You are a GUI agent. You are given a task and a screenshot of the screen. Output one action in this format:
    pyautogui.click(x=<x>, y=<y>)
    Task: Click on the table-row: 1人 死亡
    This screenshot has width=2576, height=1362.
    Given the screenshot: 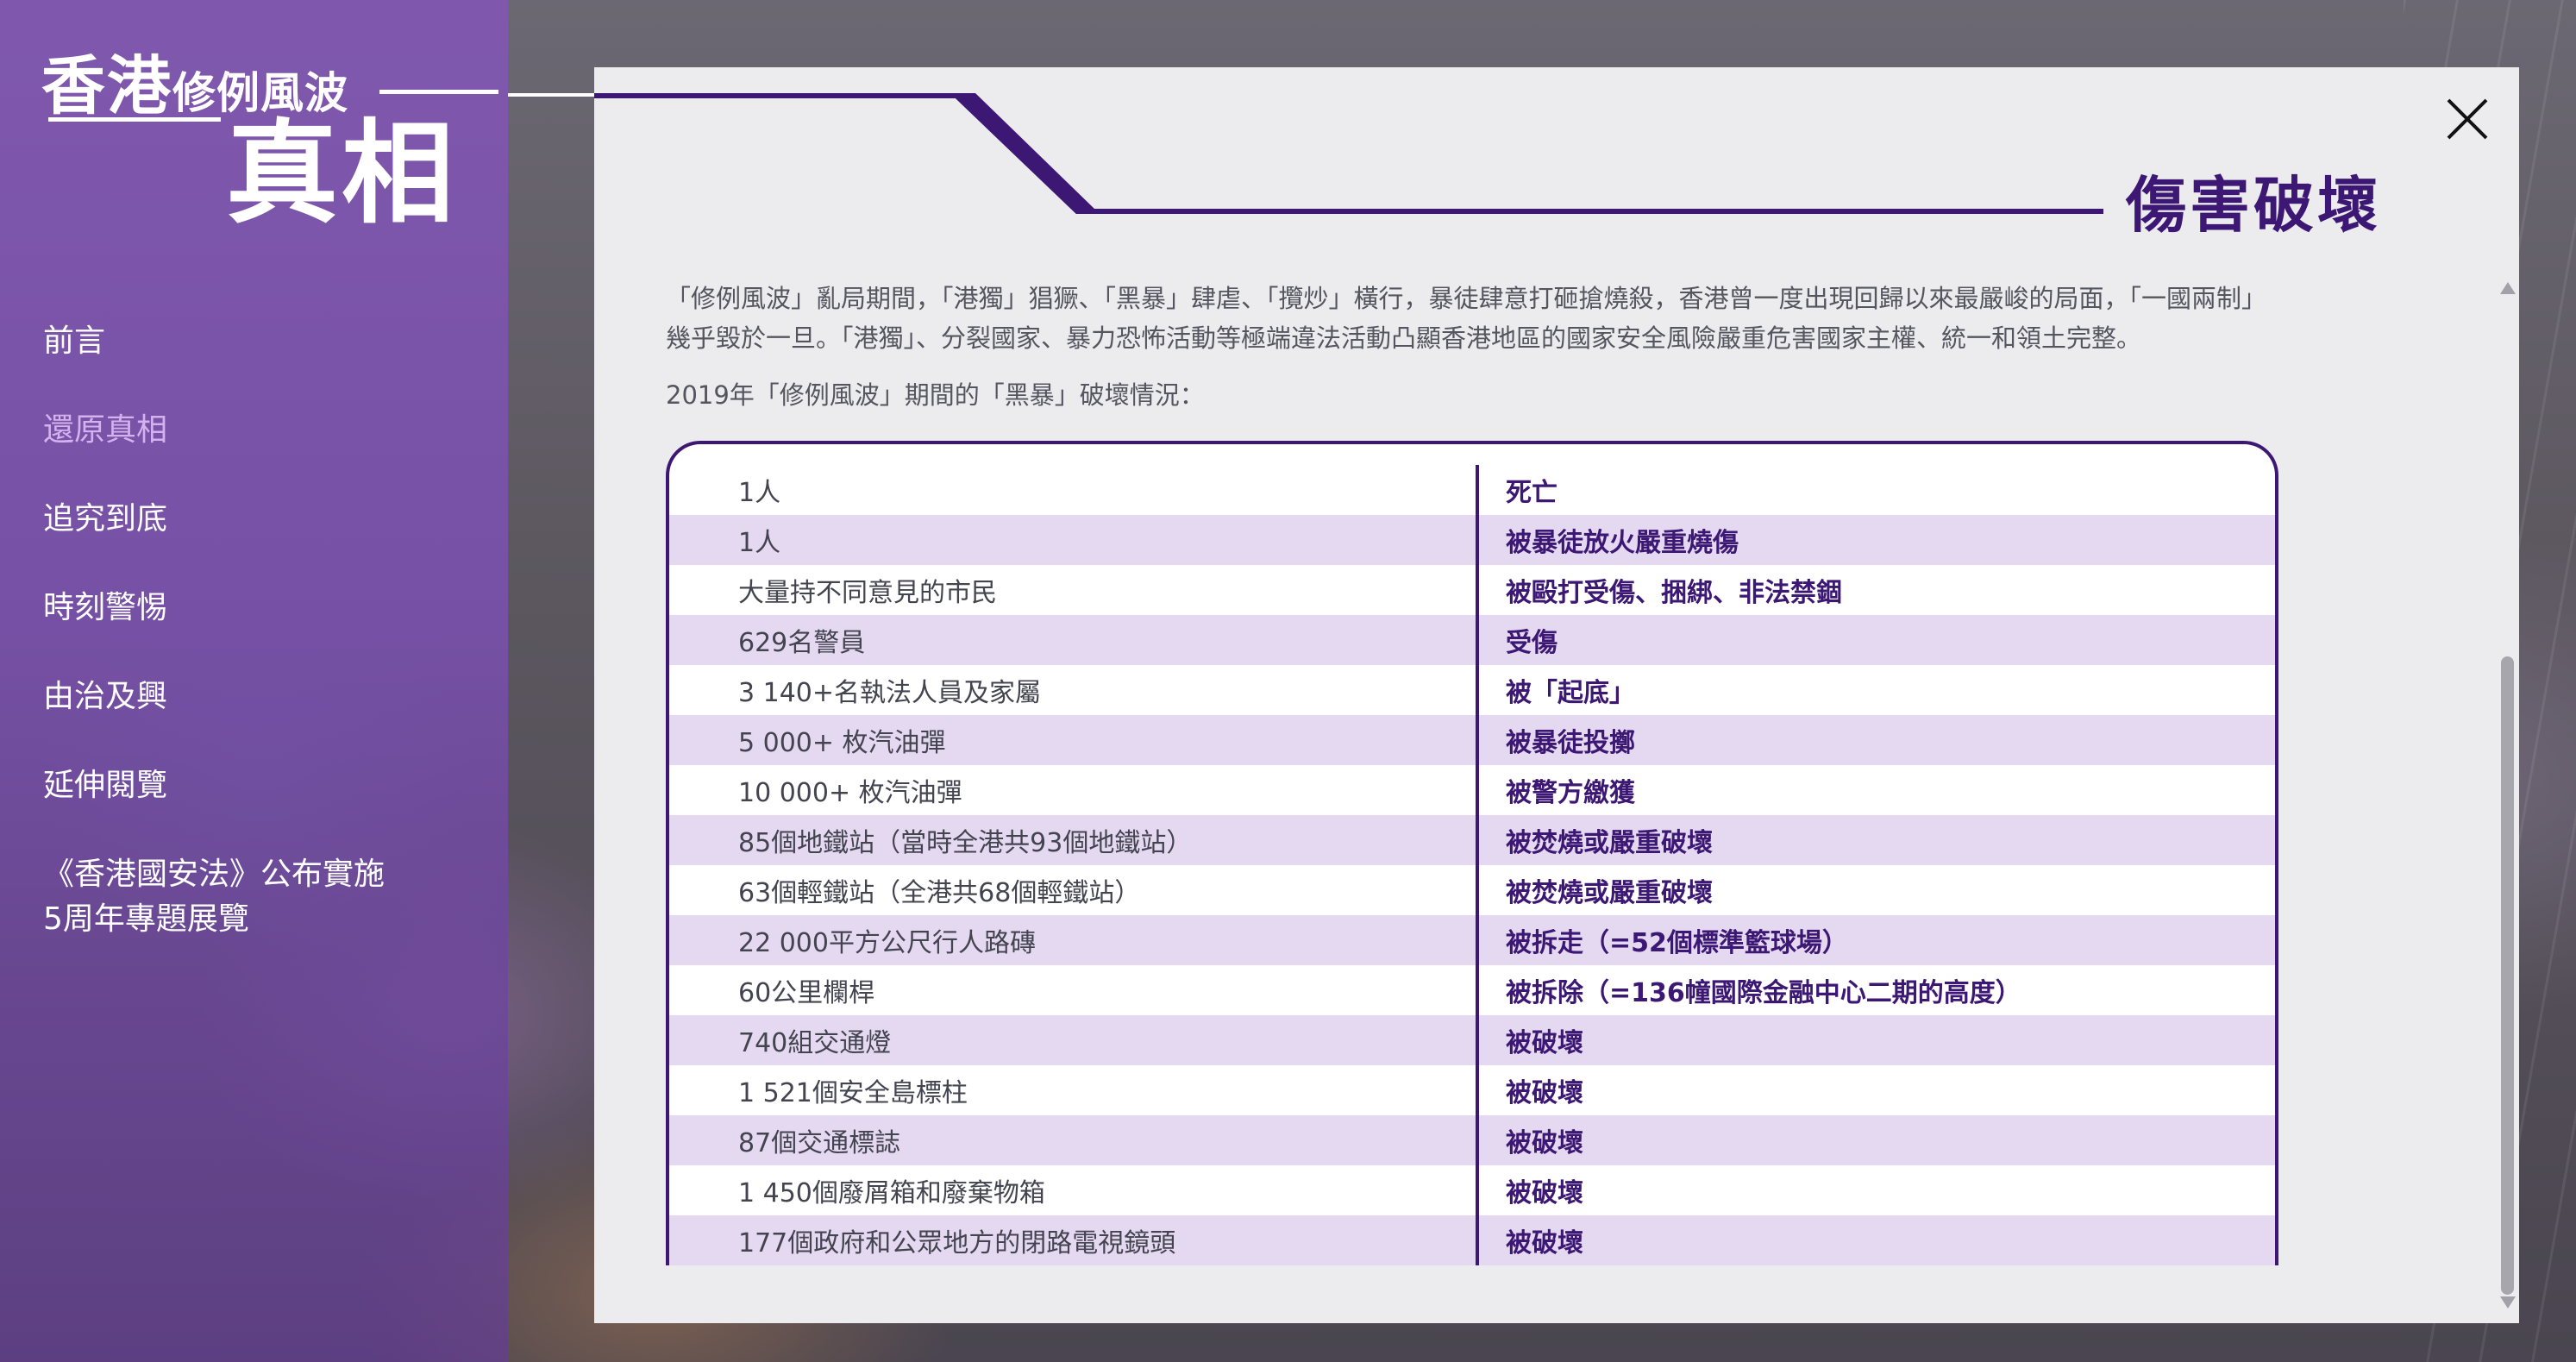 What is the action you would take?
    pyautogui.click(x=1472, y=490)
    